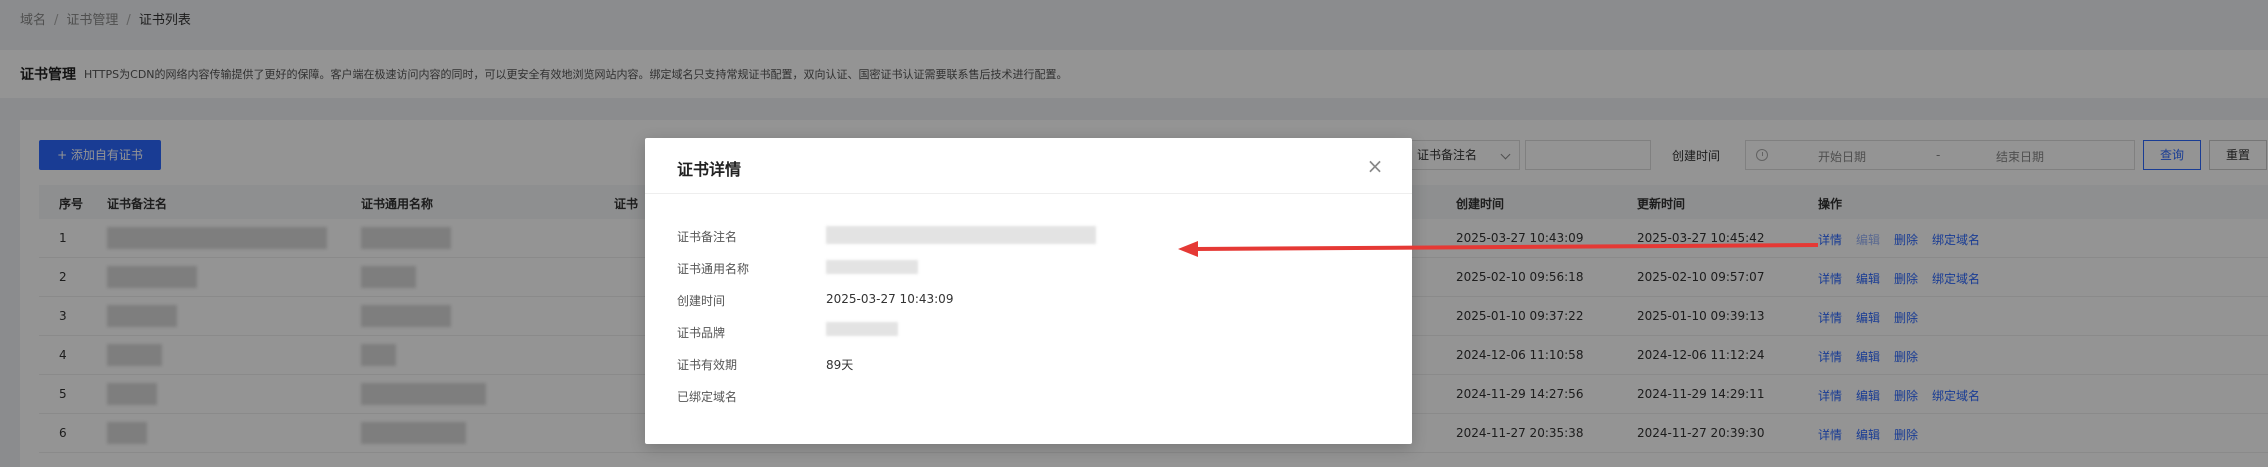  I want to click on field-label: 已绑定域名, so click(707, 397).